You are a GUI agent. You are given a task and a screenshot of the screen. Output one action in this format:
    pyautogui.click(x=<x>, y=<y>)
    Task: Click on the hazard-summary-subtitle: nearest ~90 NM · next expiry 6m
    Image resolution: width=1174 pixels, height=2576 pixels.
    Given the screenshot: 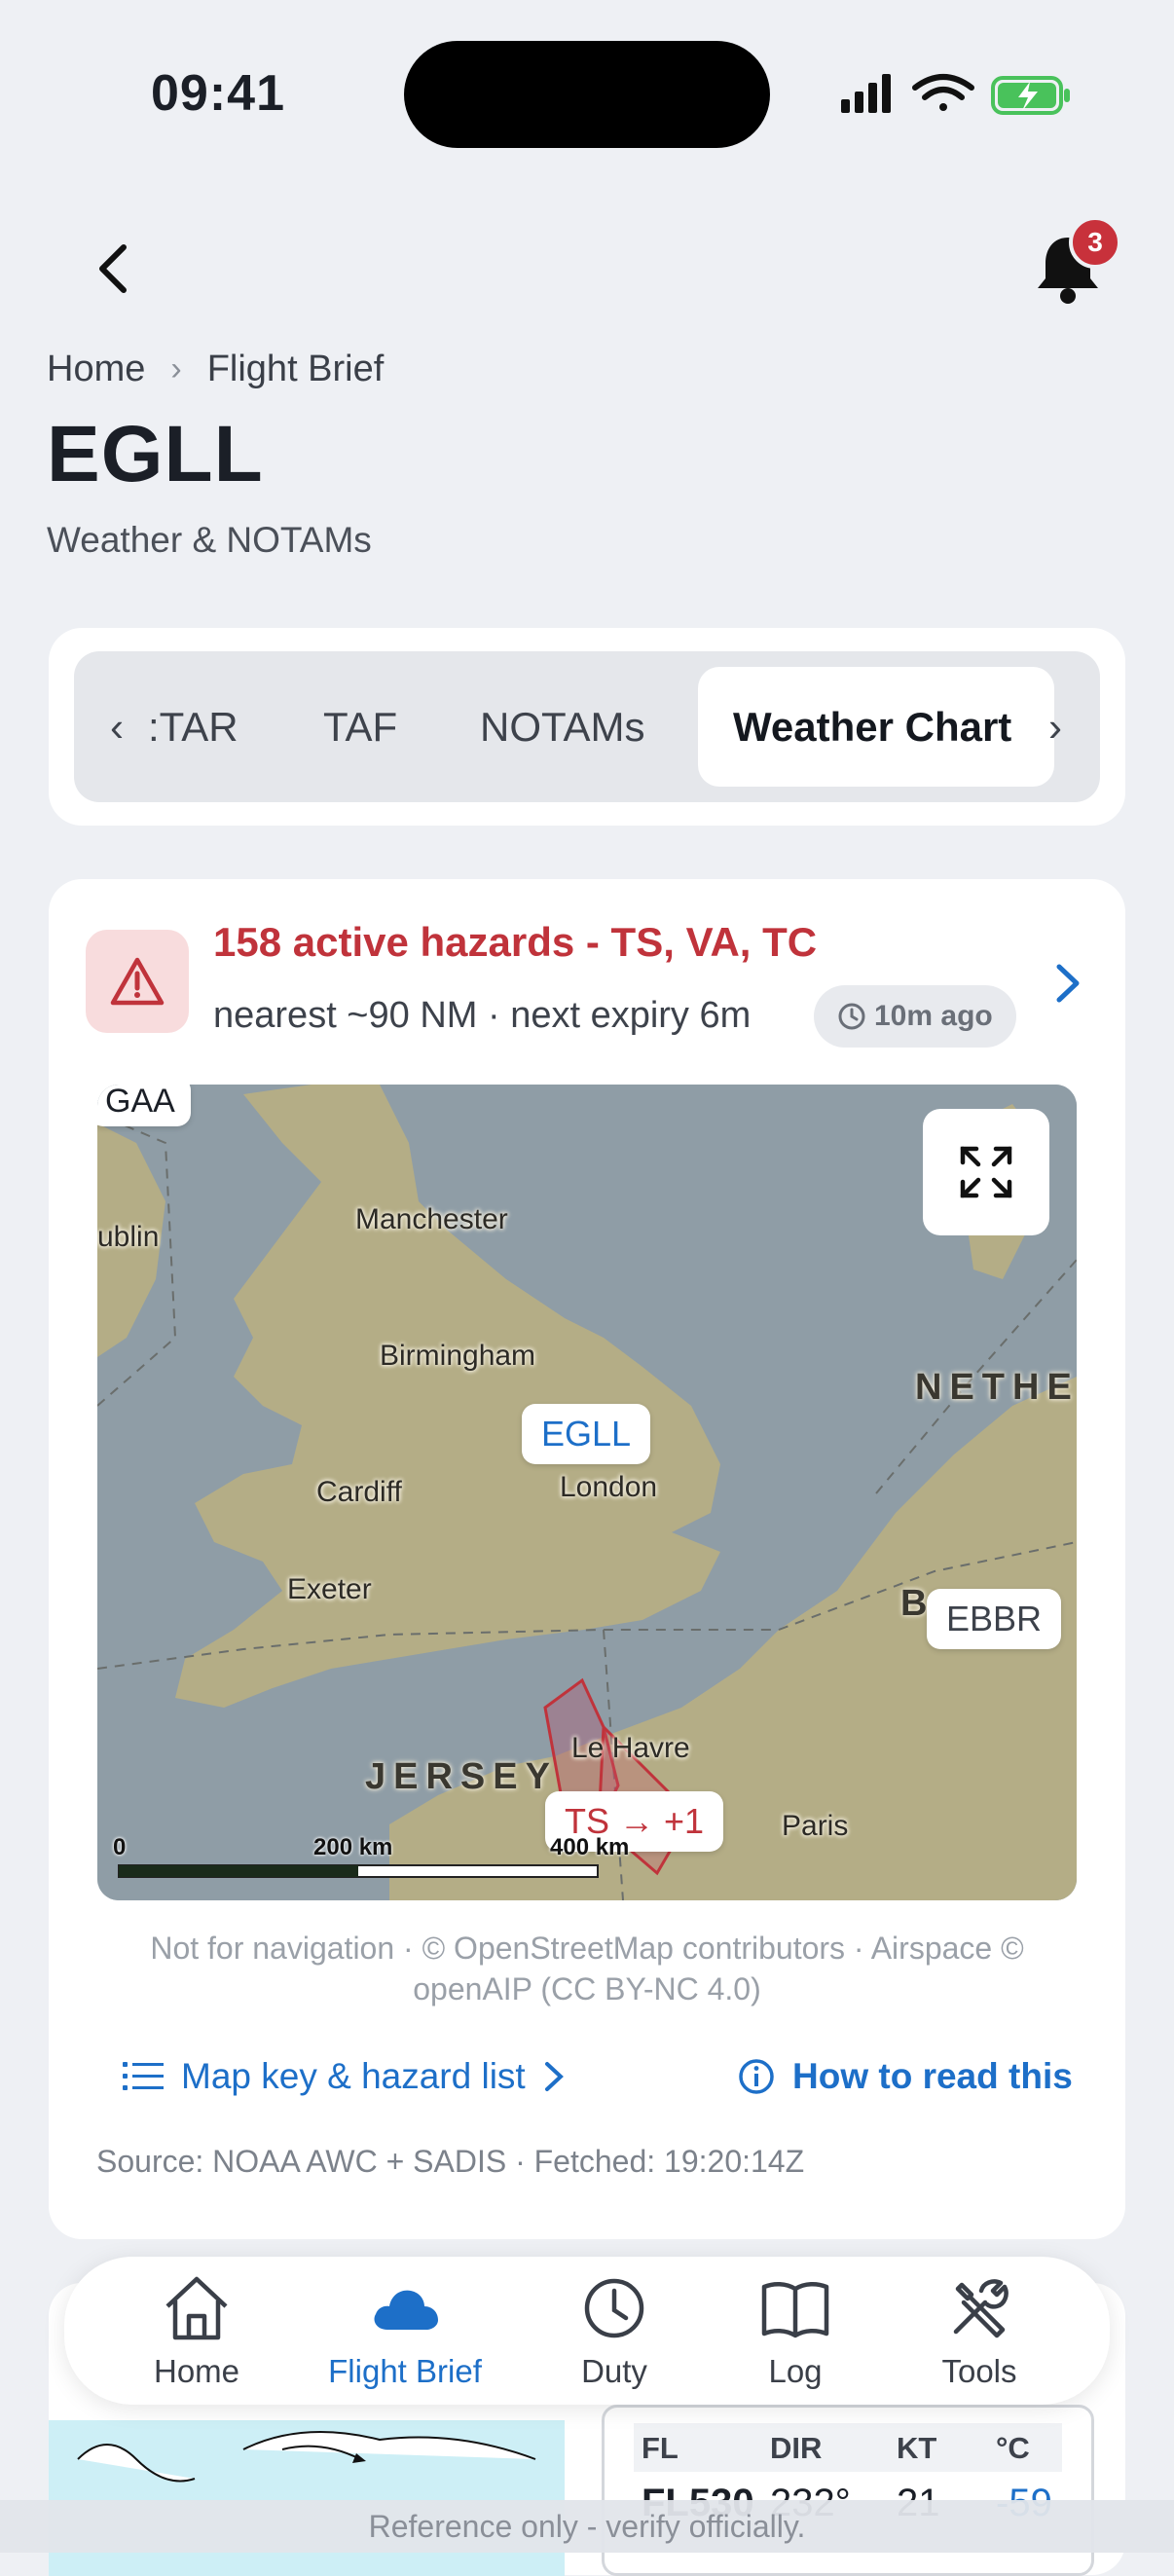 What is the action you would take?
    pyautogui.click(x=482, y=1015)
    